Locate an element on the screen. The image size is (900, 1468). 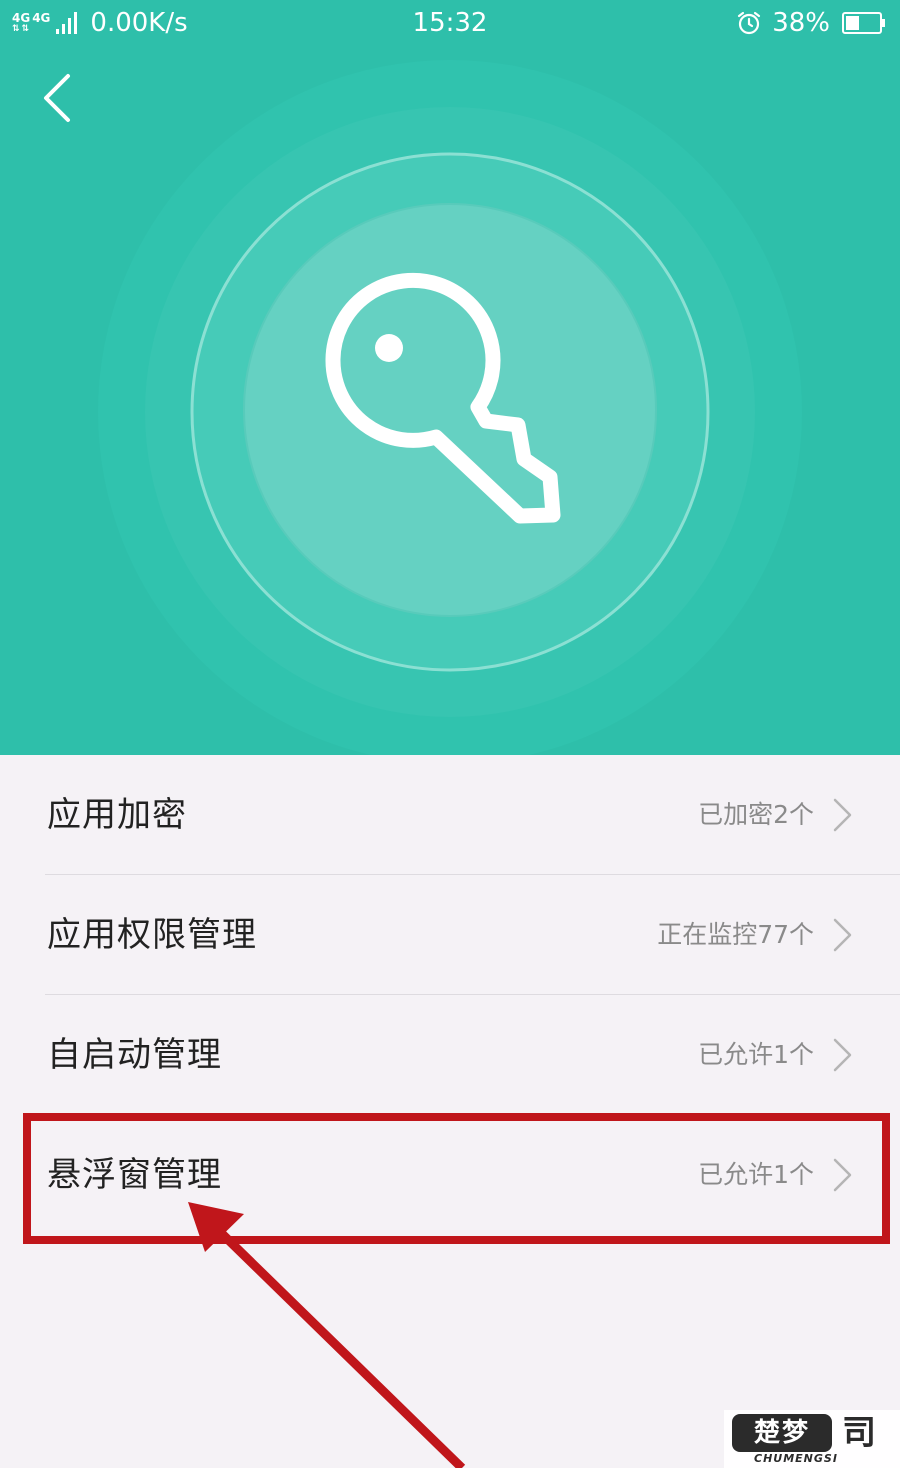
row-title: 悬浮窗管理 is located at coordinates (134, 1175).